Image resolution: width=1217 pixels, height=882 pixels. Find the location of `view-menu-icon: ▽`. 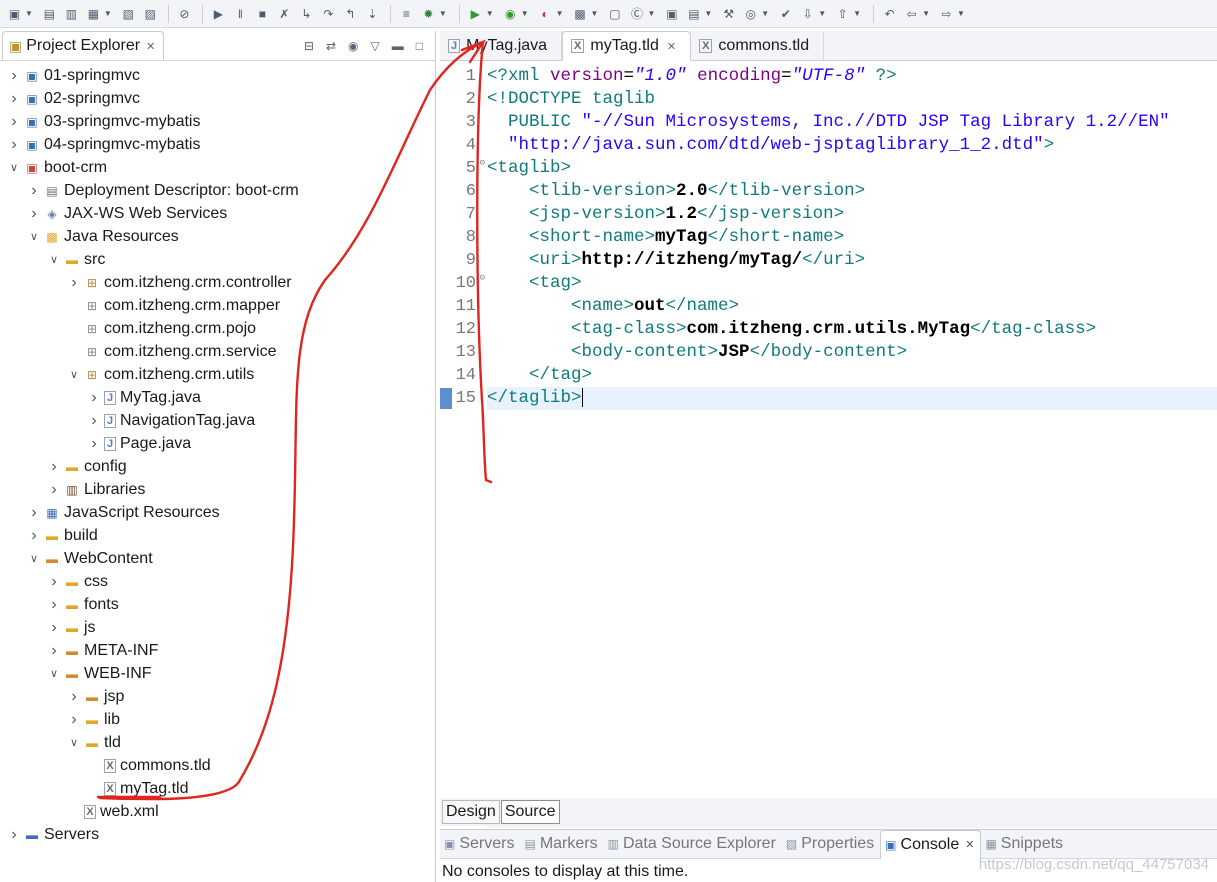

view-menu-icon: ▽ is located at coordinates (375, 46).